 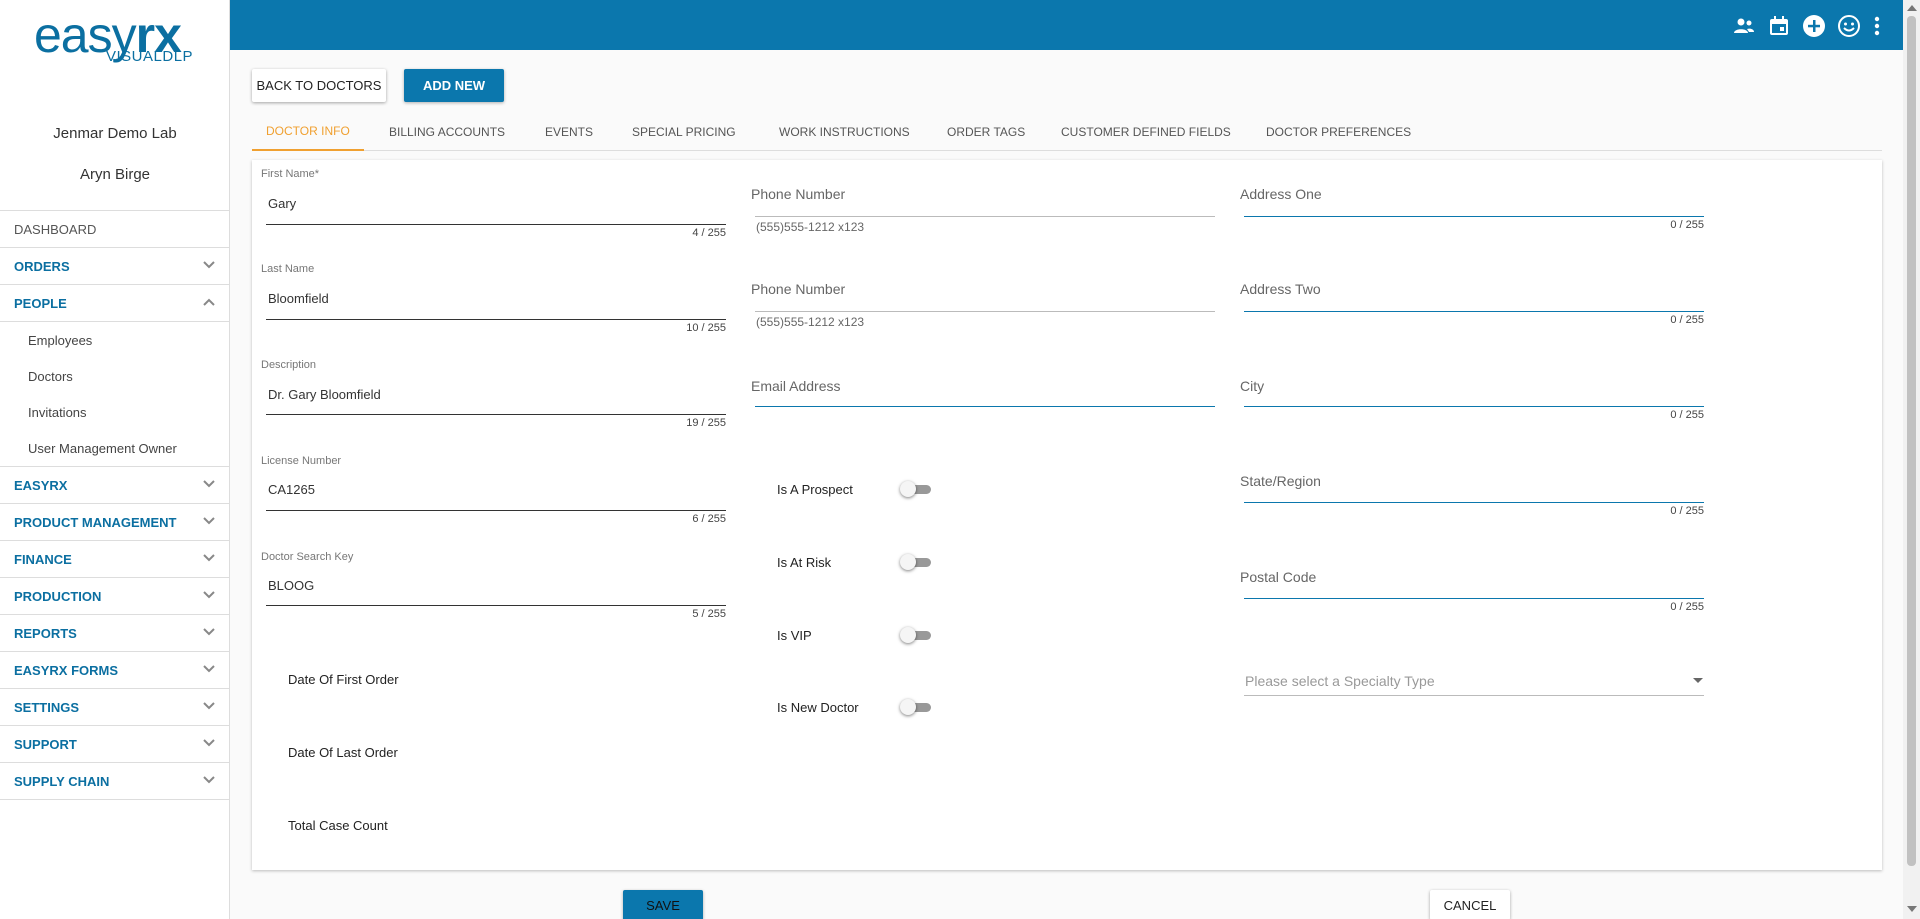 I want to click on sidebar-item-label: PRODUCTION, so click(x=58, y=596).